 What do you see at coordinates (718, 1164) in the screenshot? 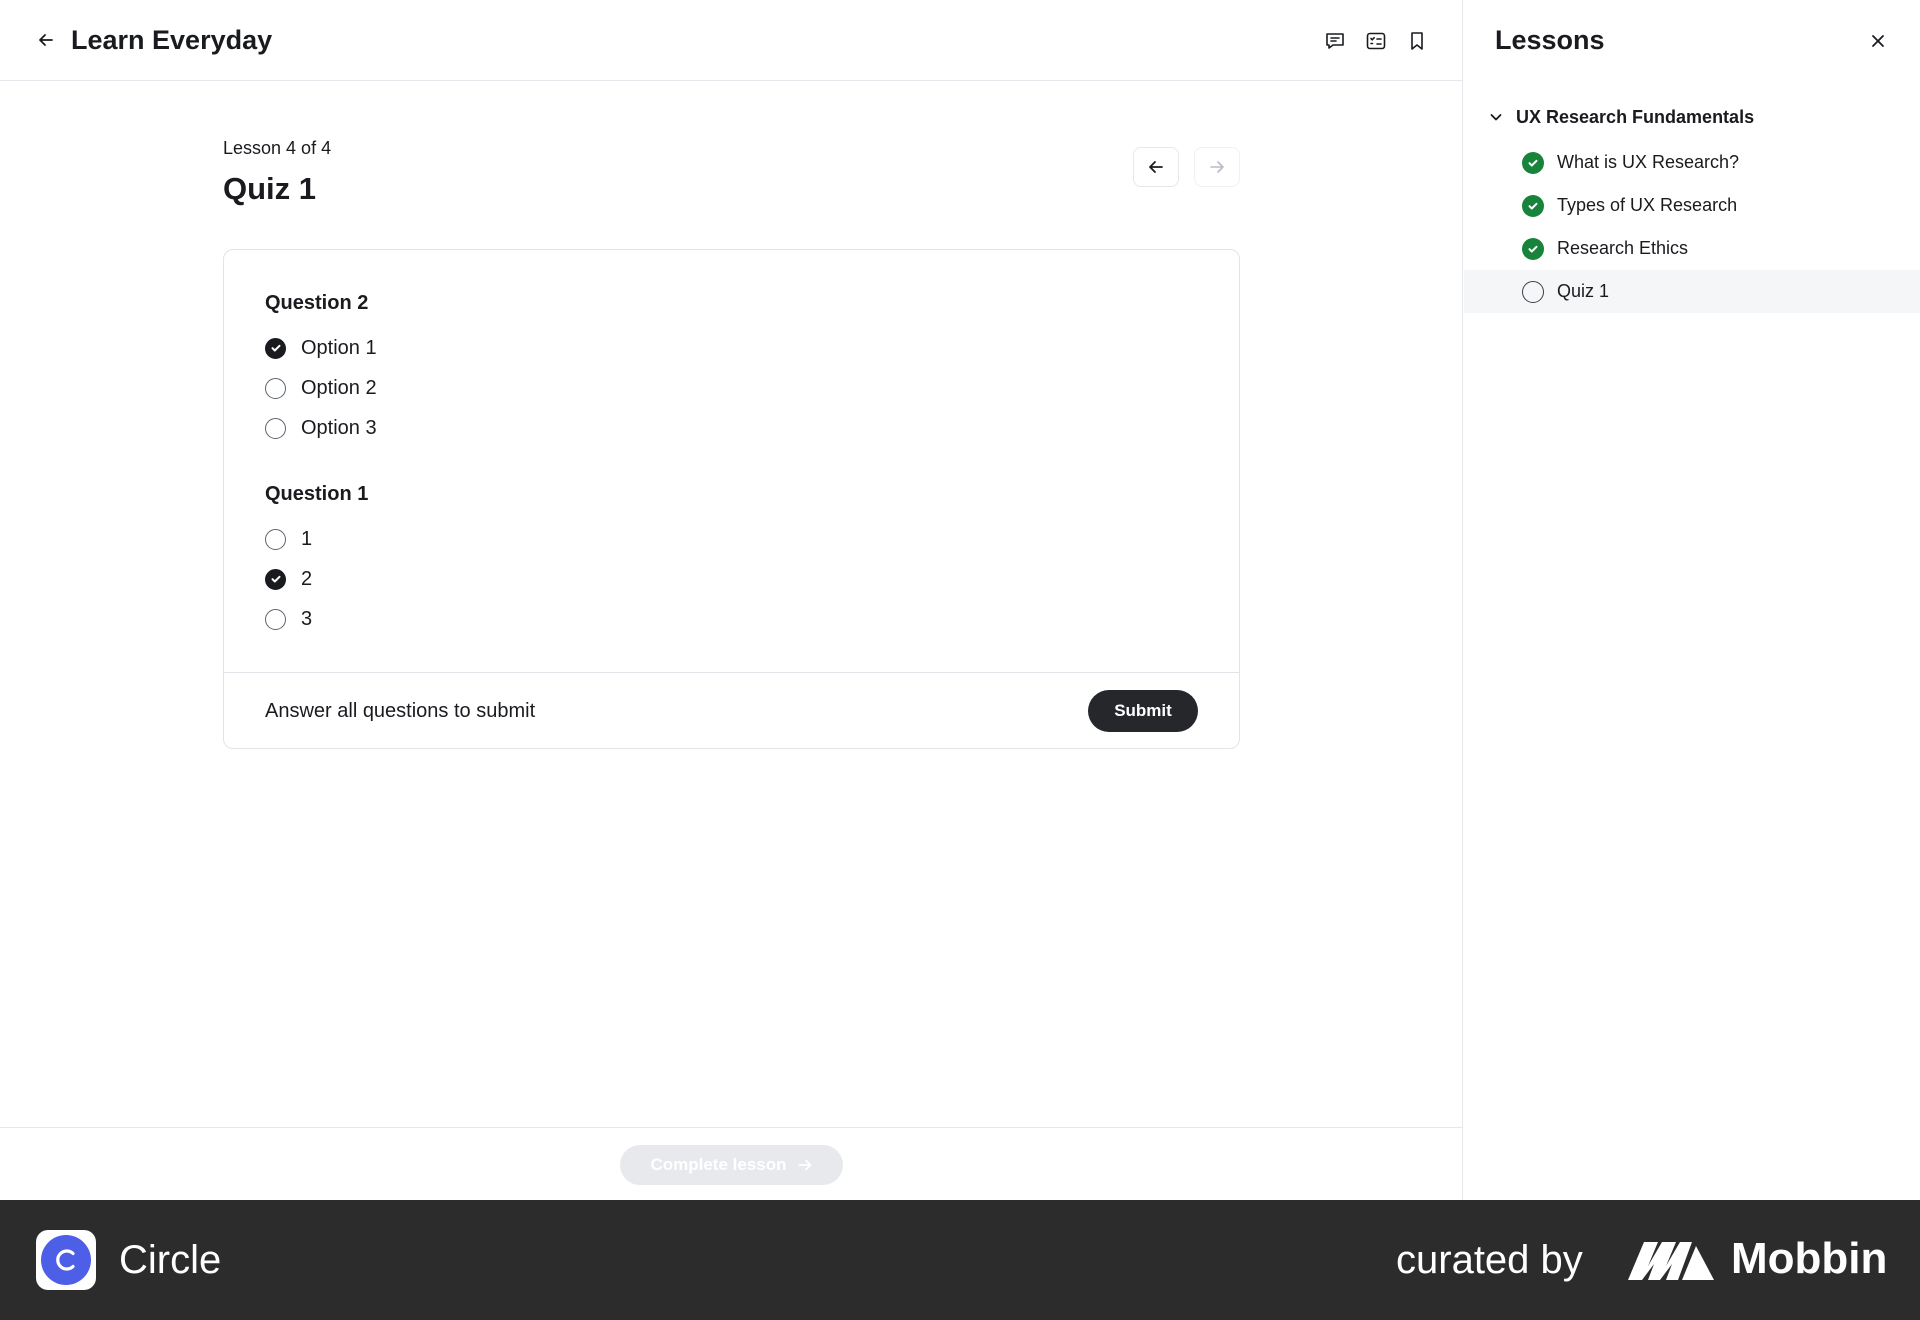
I see `complete-lesson-label: Complete lesson` at bounding box center [718, 1164].